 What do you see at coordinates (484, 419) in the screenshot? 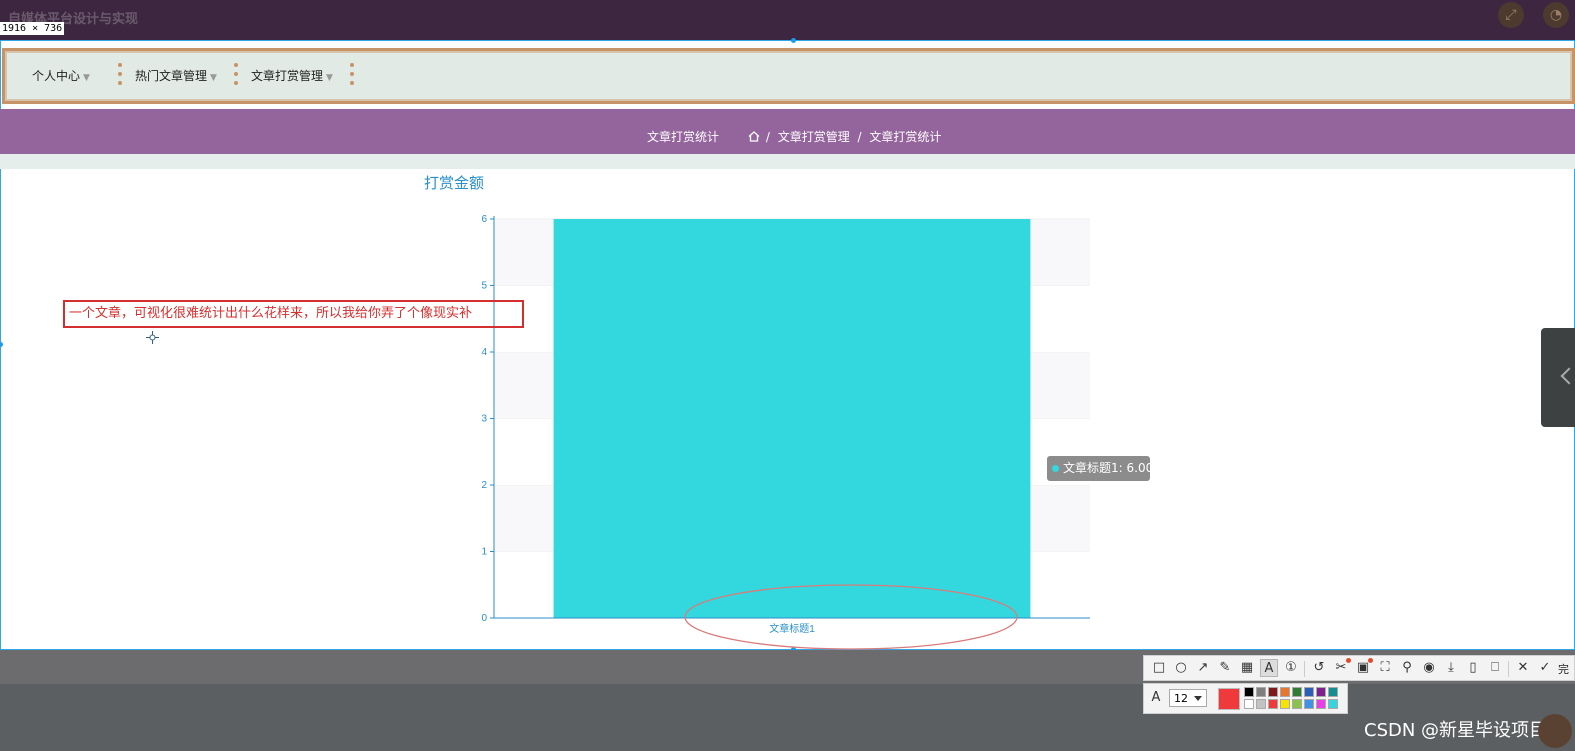
I see `y-tick-label: 3` at bounding box center [484, 419].